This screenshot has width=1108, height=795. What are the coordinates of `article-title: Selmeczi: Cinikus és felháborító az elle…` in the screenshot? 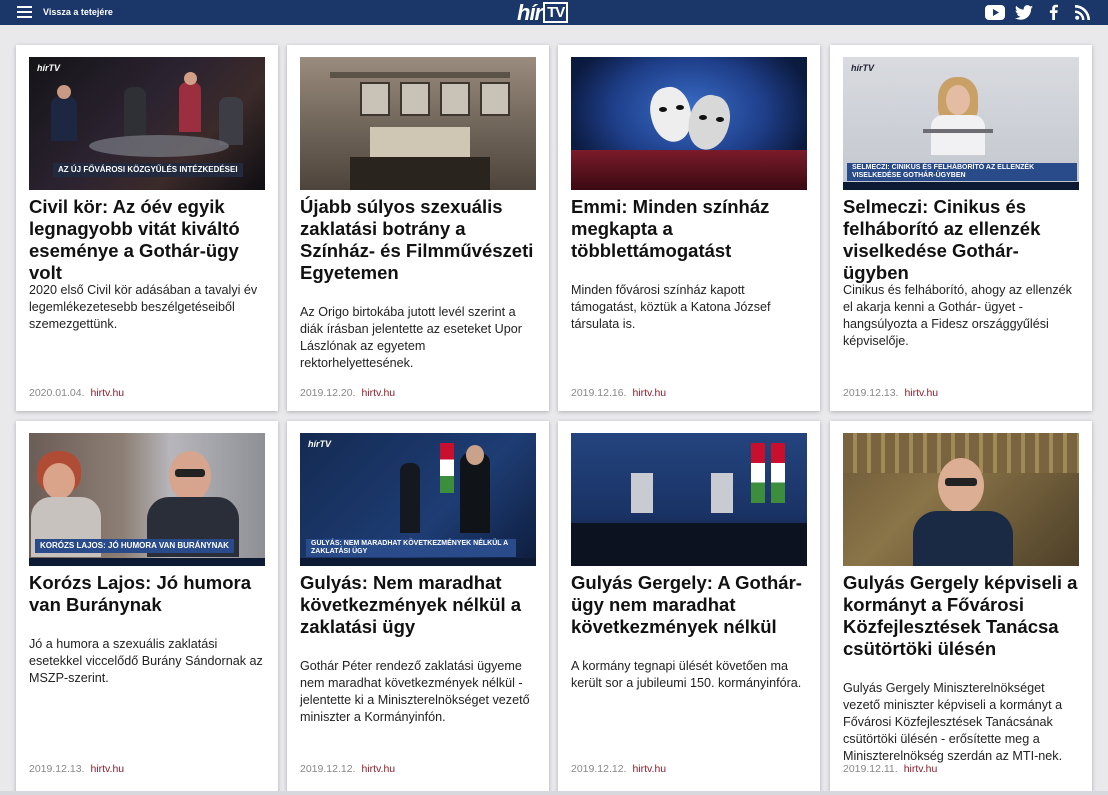 It's located at (963, 240).